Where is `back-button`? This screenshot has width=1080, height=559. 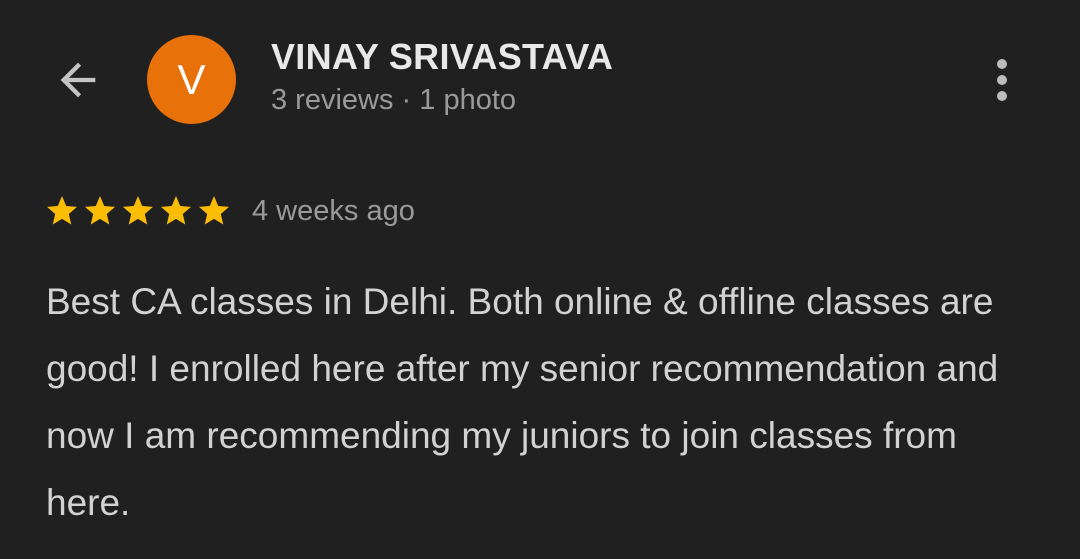
back-button is located at coordinates (78, 80).